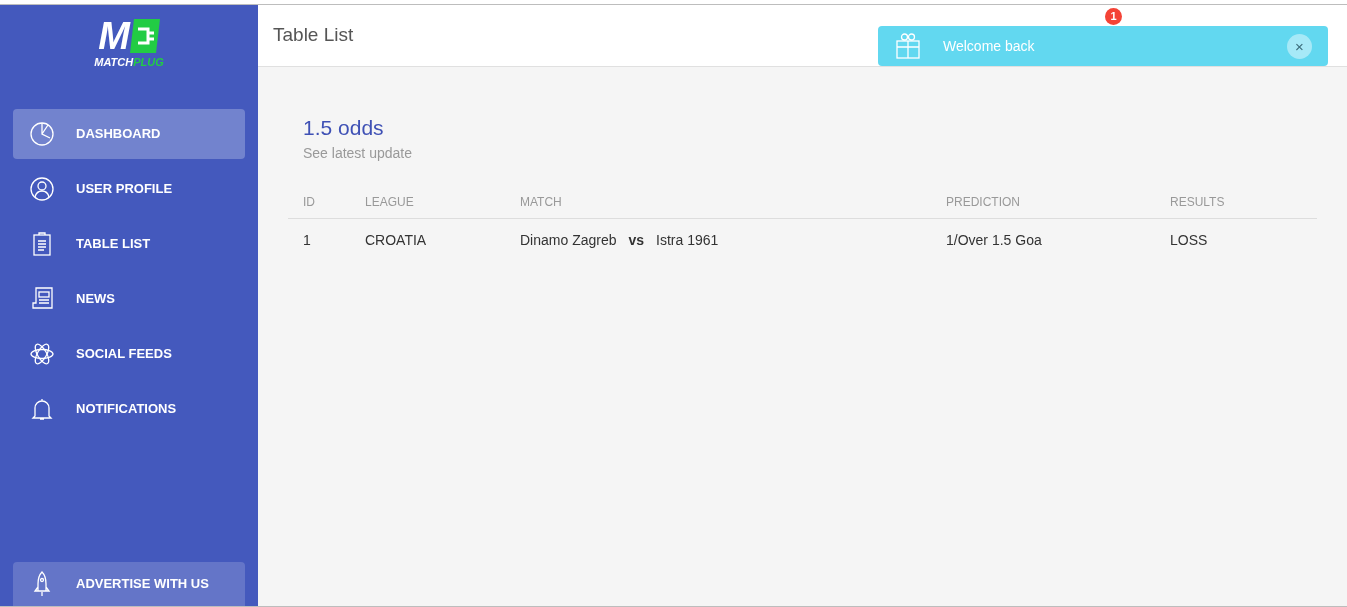 The width and height of the screenshot is (1347, 607). What do you see at coordinates (129, 299) in the screenshot?
I see `sidebar-item: NEWS` at bounding box center [129, 299].